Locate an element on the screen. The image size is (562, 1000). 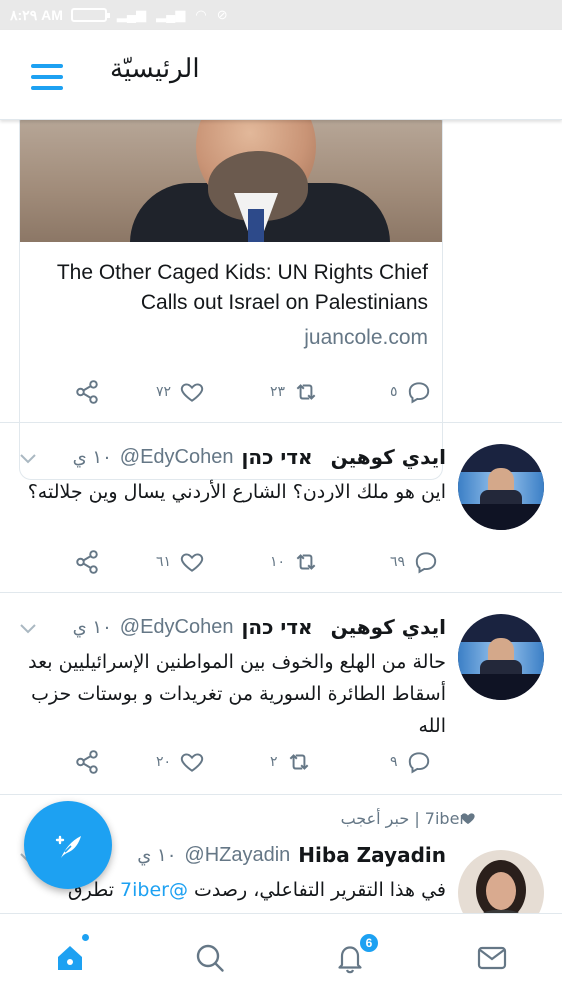
tweet-actions: ٧٢ ٢٣ ٥ is located at coordinates (281, 392).